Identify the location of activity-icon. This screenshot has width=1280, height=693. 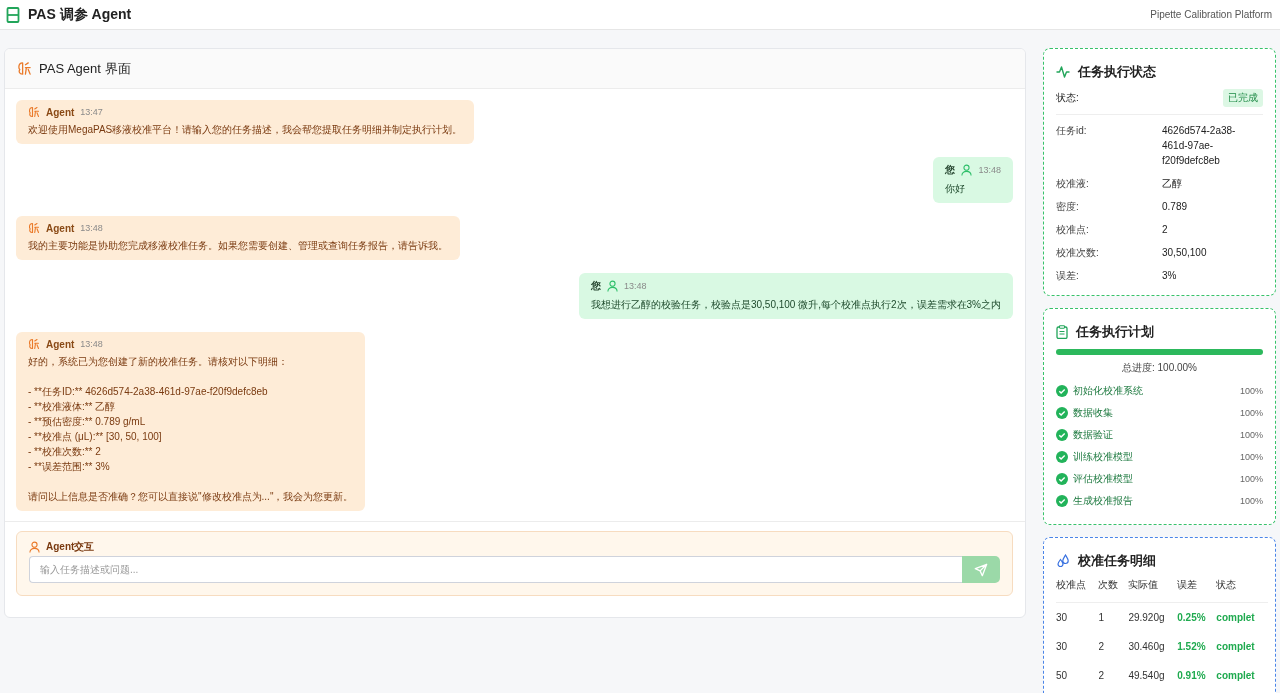
(1063, 72).